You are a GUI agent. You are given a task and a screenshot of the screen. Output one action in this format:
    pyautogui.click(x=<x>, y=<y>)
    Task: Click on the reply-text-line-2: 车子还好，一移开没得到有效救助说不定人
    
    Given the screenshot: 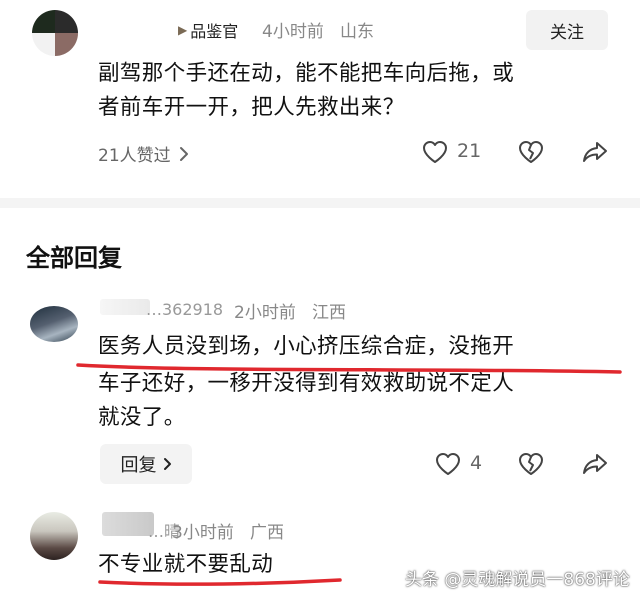 What is the action you would take?
    pyautogui.click(x=306, y=383)
    